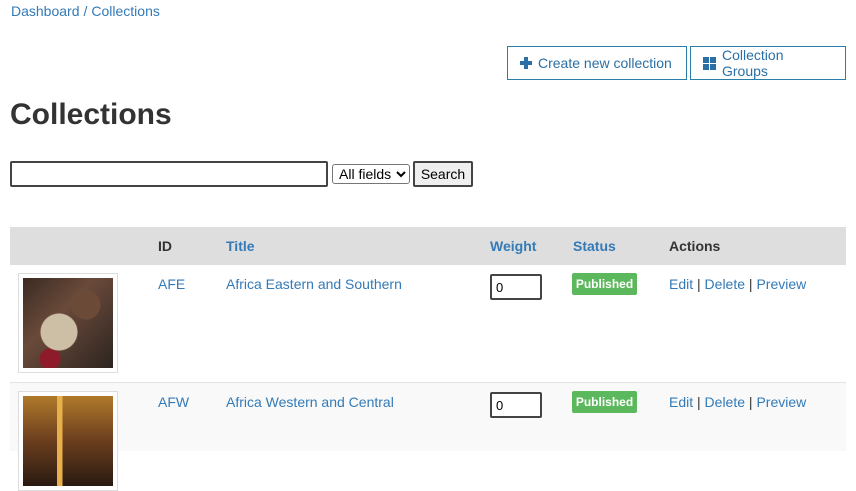 The image size is (856, 491). Describe the element at coordinates (709, 63) in the screenshot. I see `grid-icon` at that location.